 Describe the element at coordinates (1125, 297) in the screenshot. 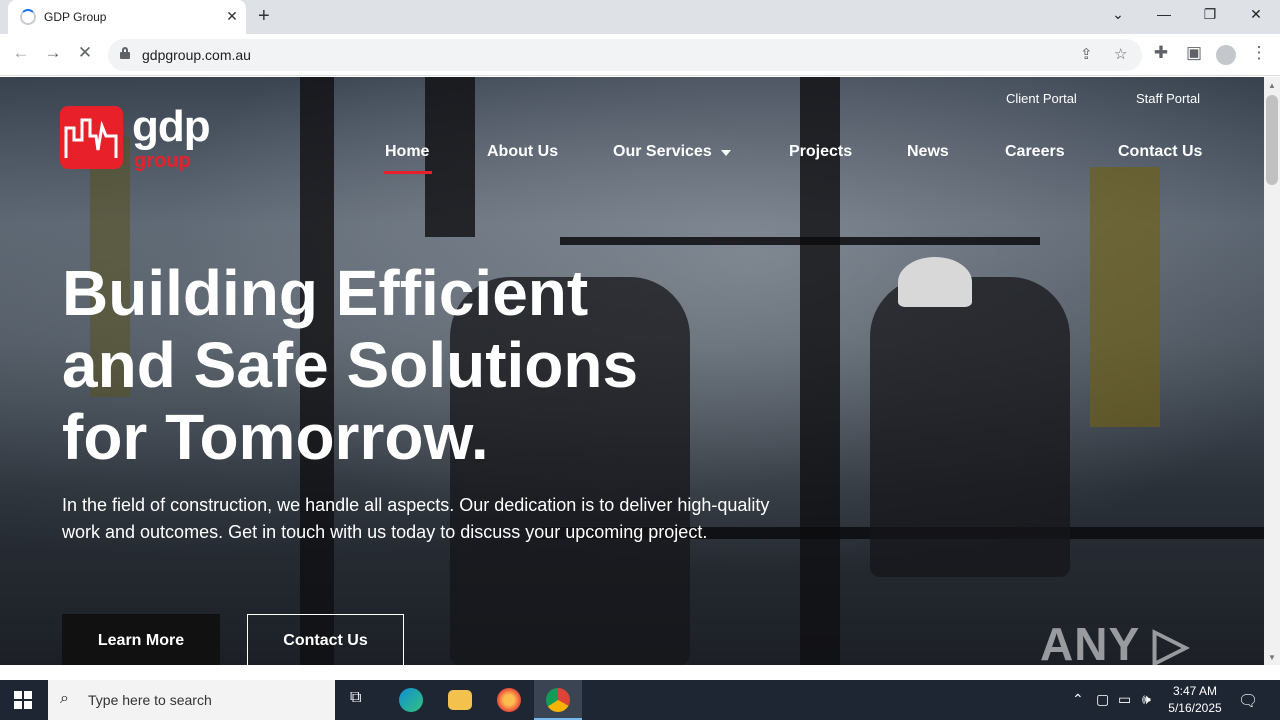

I see `safety-harness-gear` at that location.